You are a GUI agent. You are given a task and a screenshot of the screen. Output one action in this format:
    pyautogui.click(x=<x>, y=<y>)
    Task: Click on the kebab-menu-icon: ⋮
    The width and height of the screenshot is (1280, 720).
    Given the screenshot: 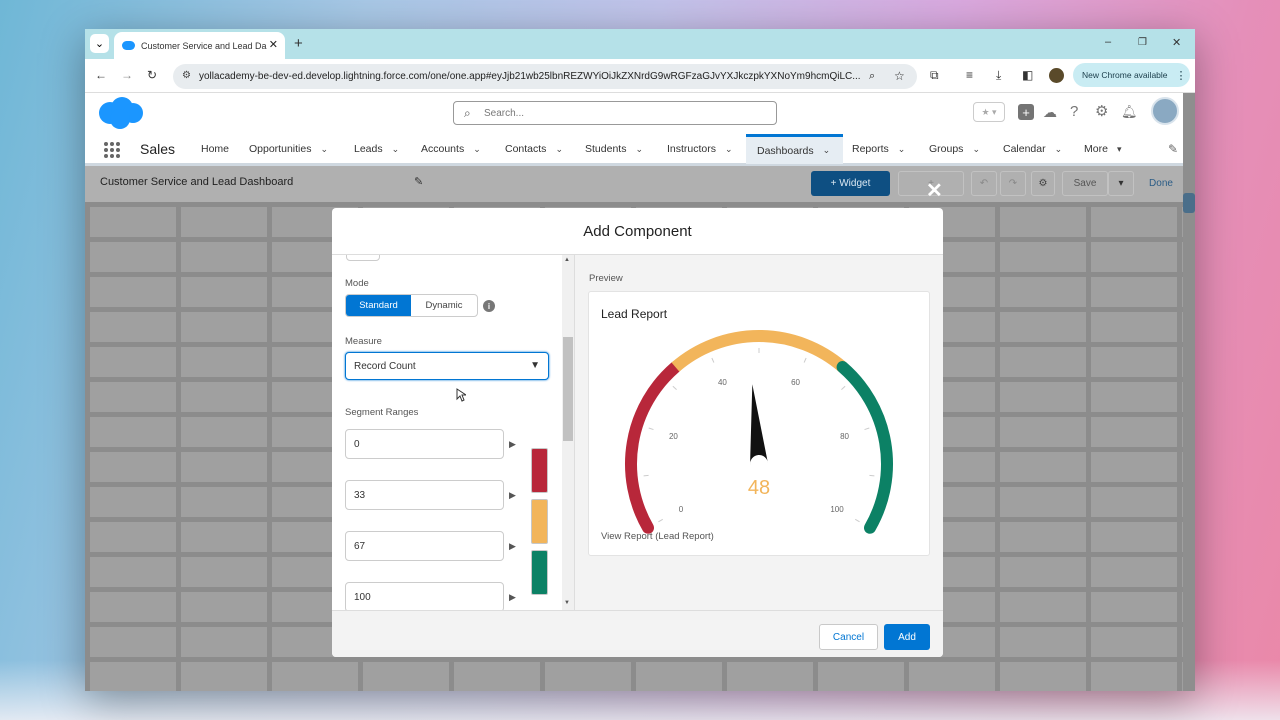 What is the action you would take?
    pyautogui.click(x=1181, y=75)
    